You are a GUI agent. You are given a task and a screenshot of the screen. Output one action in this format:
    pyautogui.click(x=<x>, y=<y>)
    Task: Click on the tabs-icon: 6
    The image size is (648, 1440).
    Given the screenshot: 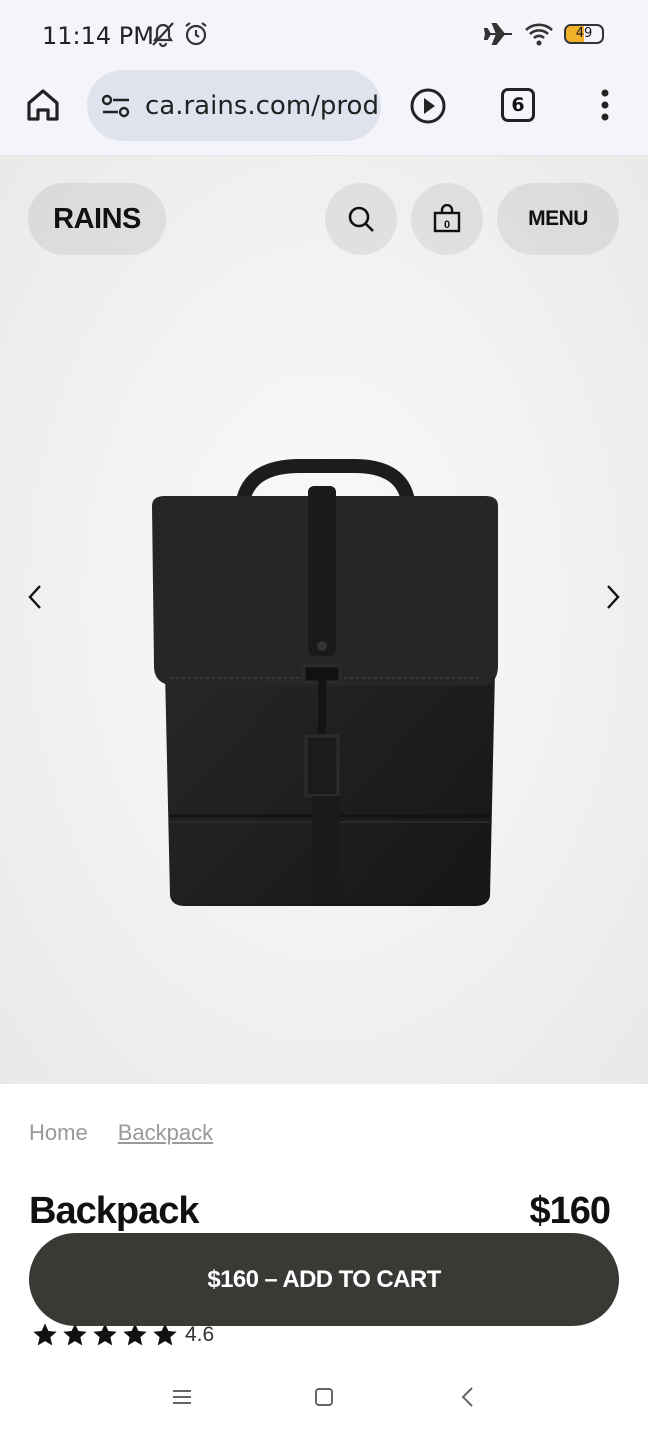 What is the action you would take?
    pyautogui.click(x=518, y=105)
    